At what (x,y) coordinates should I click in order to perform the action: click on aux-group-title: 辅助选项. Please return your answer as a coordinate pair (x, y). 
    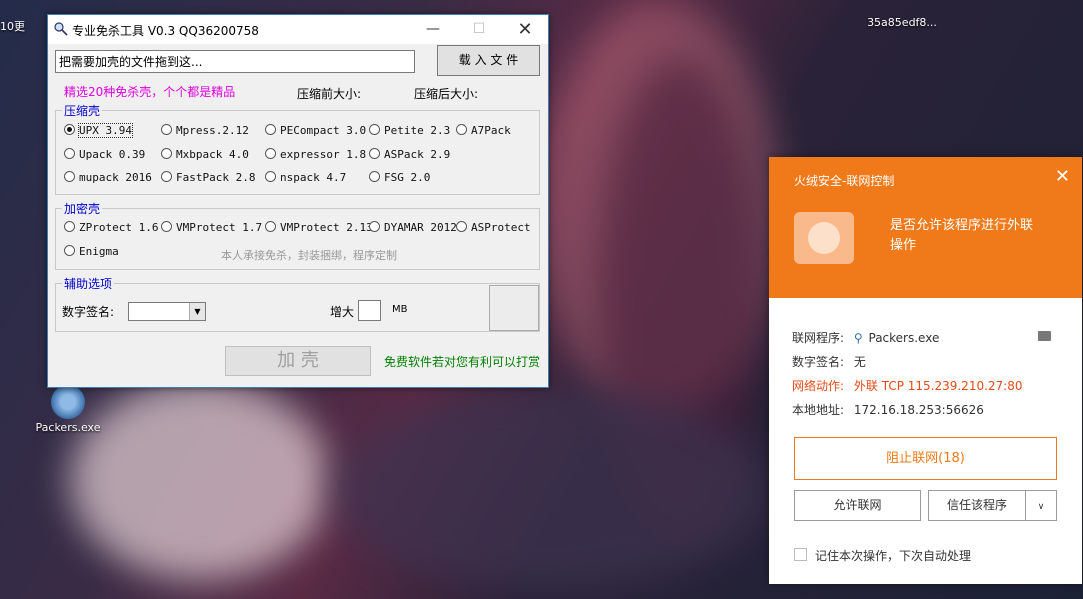
    Looking at the image, I should click on (88, 283).